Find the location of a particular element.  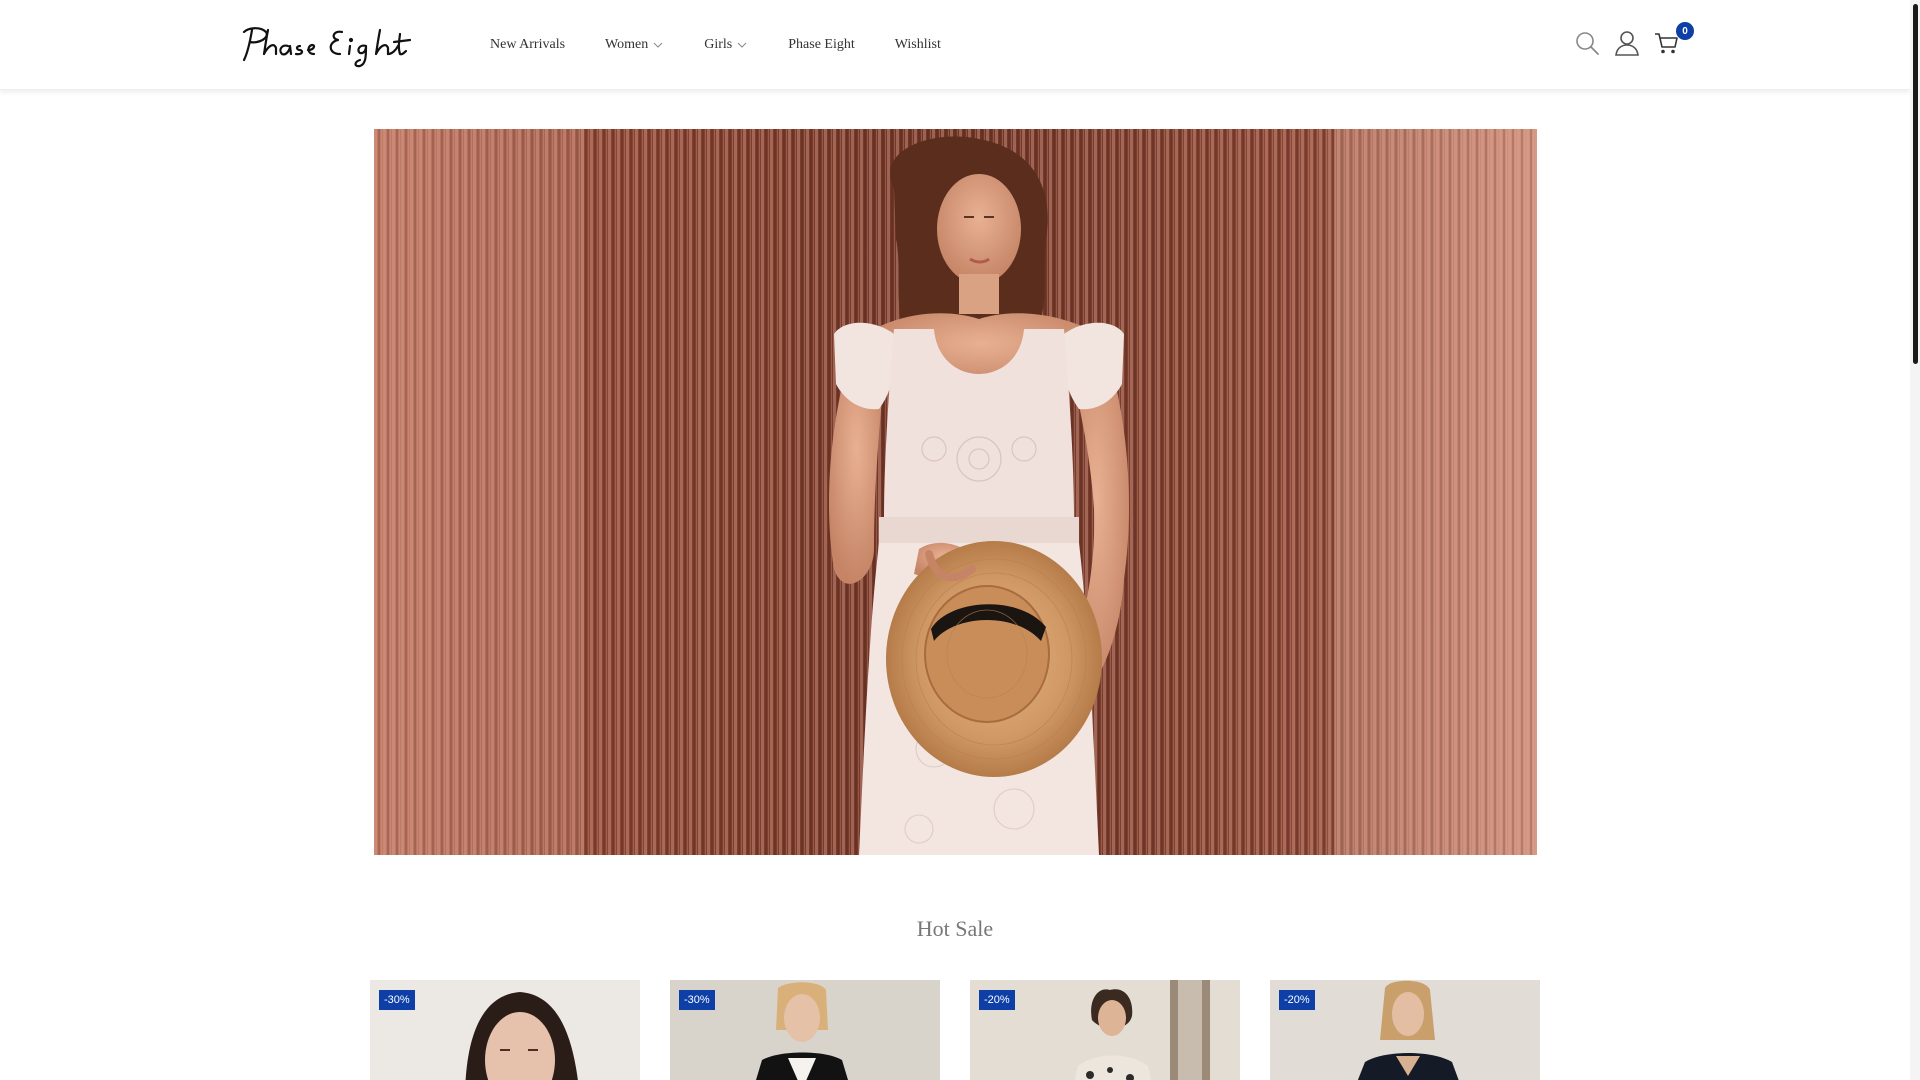

nav-women: Women is located at coordinates (634, 45).